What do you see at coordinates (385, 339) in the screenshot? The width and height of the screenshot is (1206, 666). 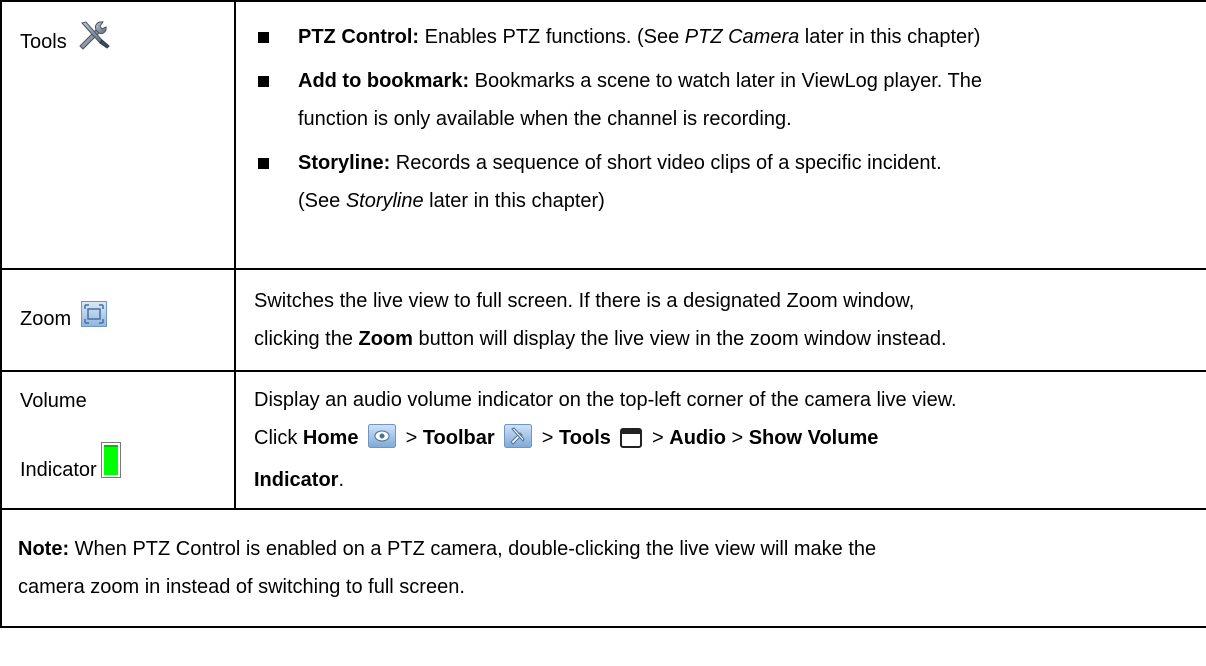 I see `zoom-bold: Zoom` at bounding box center [385, 339].